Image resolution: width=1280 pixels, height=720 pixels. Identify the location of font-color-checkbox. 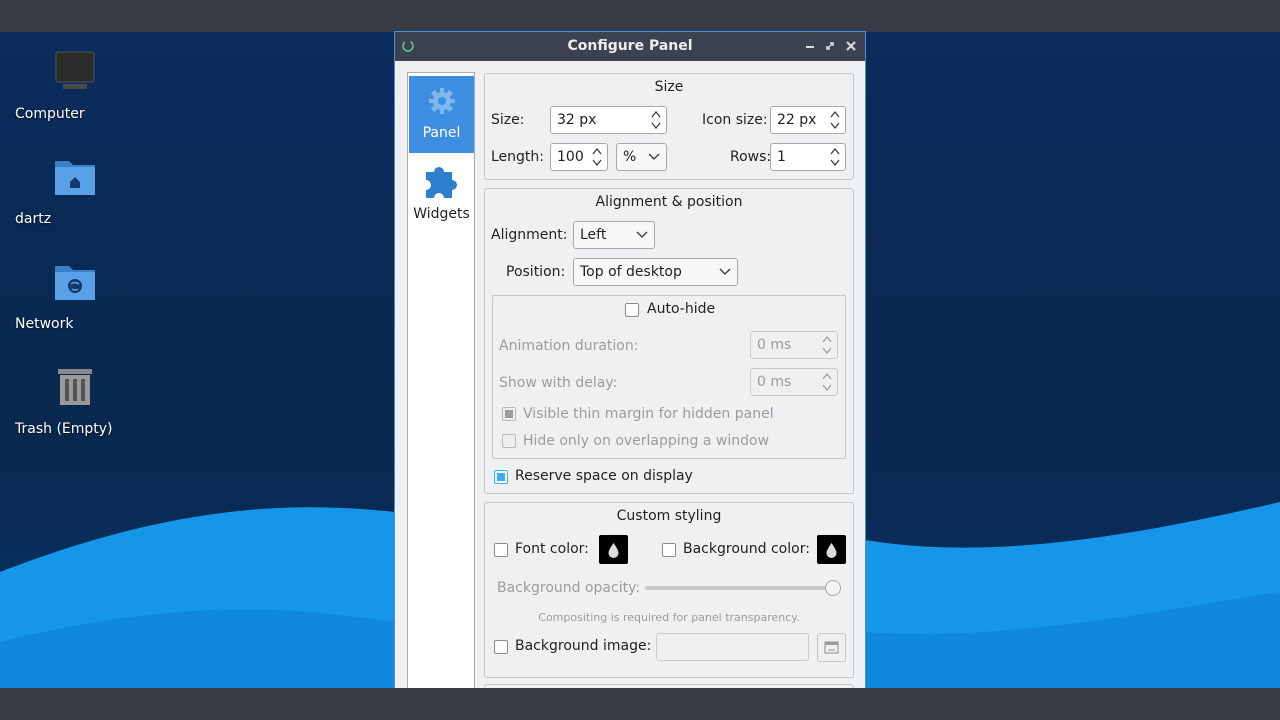
(501, 550).